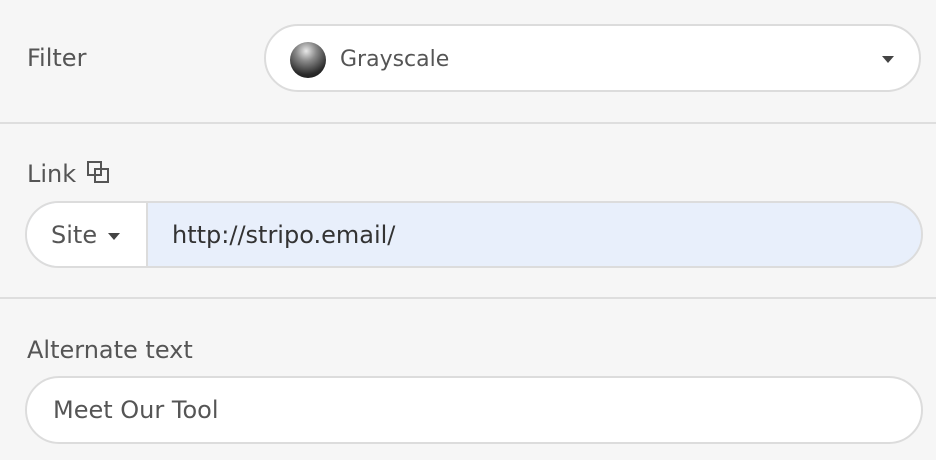  I want to click on link-input-group: Site, so click(474, 234).